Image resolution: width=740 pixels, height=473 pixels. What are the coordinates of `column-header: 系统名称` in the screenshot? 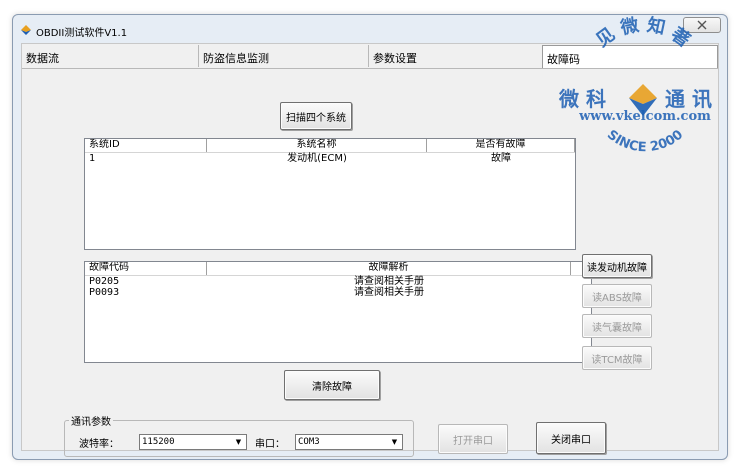 It's located at (317, 145).